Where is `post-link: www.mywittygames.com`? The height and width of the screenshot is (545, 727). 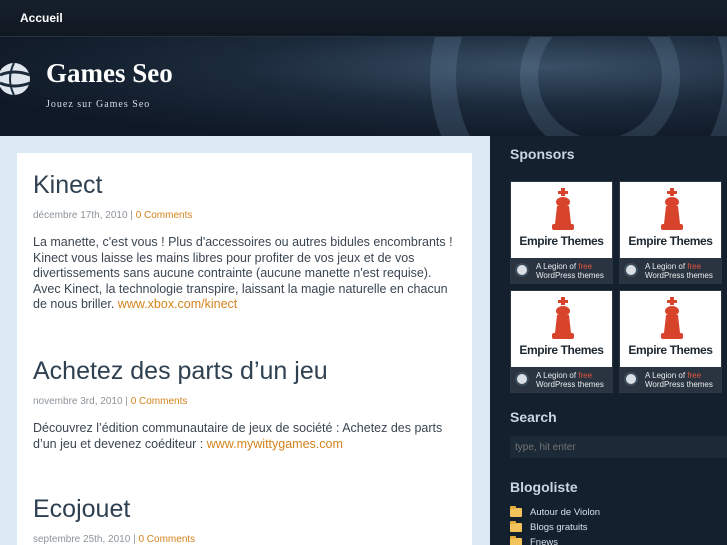 post-link: www.mywittygames.com is located at coordinates (275, 444).